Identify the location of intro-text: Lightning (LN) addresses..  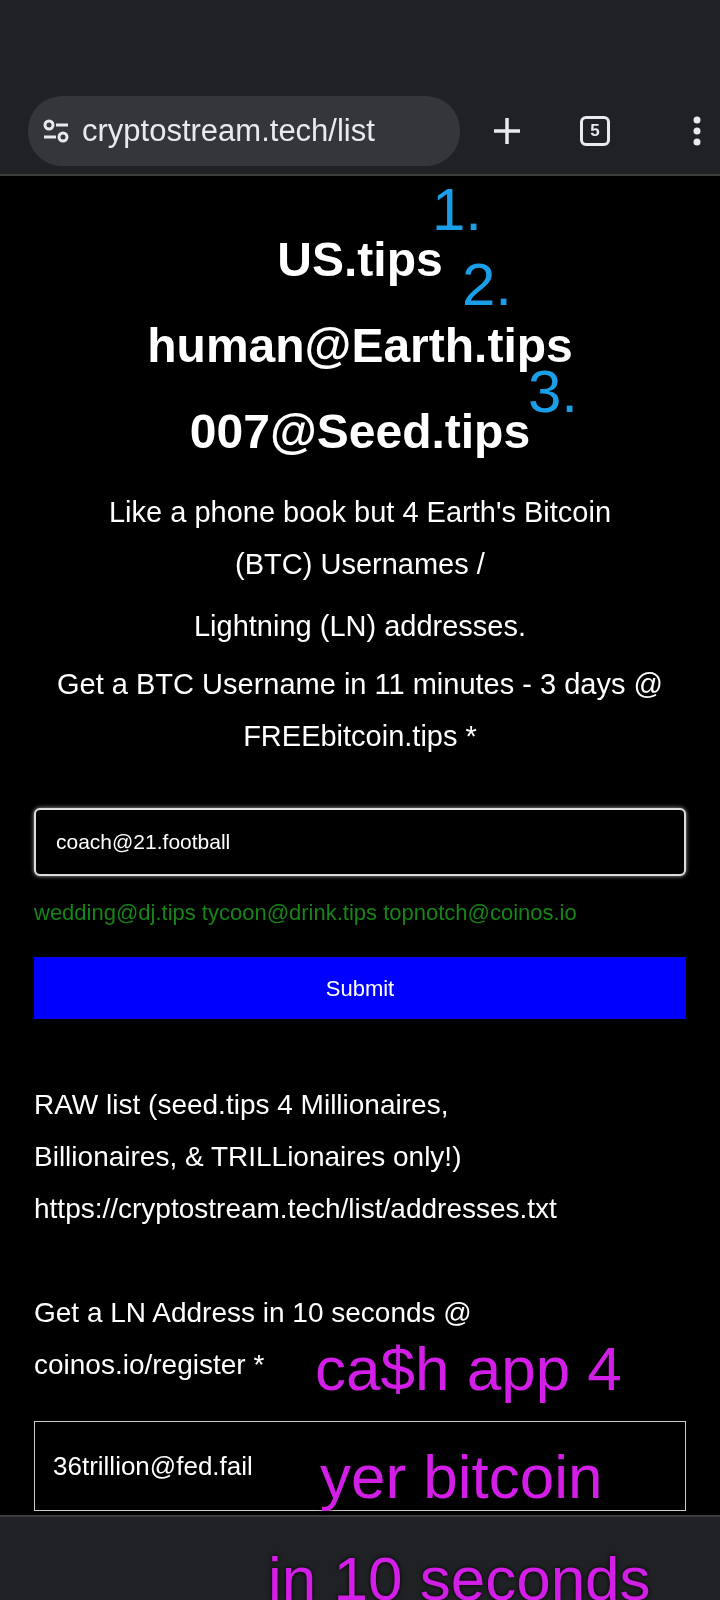
(360, 626).